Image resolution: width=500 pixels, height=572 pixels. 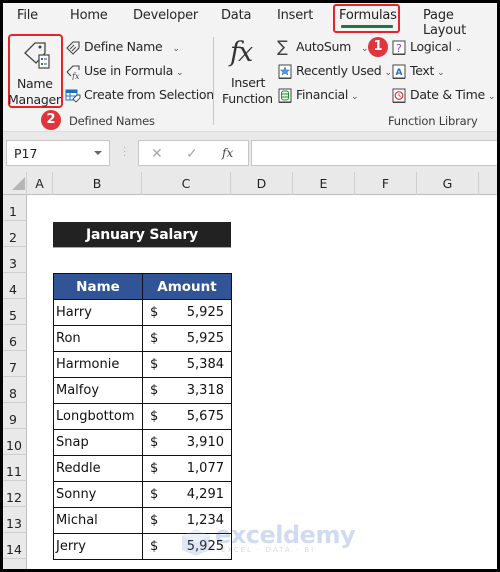 I want to click on date-time-button: Date & Time ⌄, so click(x=444, y=96).